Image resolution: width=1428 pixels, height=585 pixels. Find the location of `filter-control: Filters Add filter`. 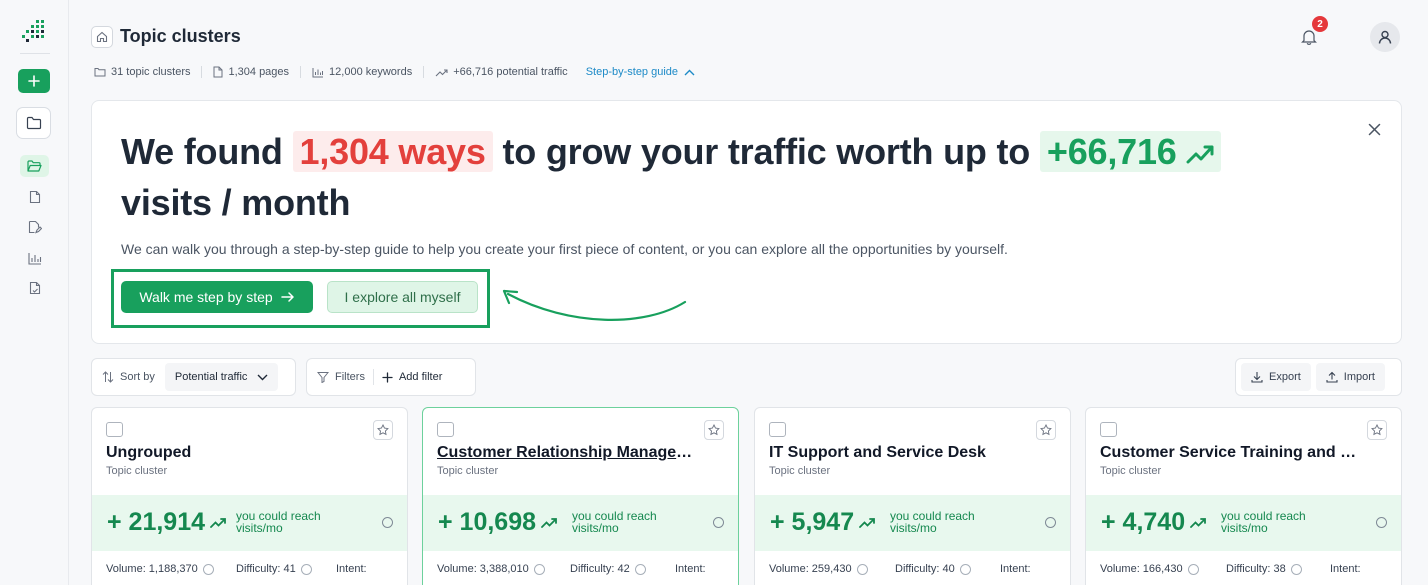

filter-control: Filters Add filter is located at coordinates (391, 377).